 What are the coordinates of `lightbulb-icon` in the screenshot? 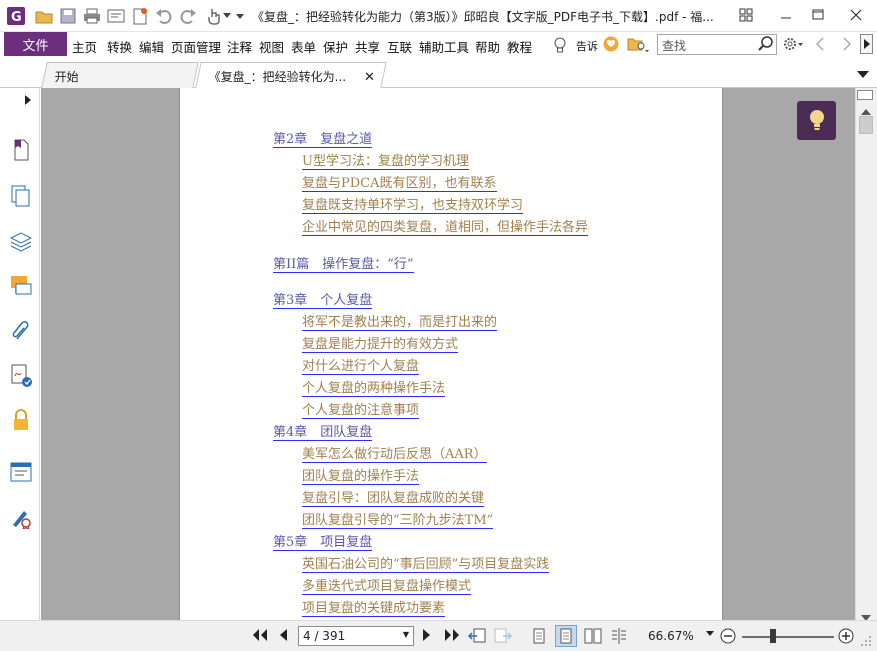 It's located at (560, 46).